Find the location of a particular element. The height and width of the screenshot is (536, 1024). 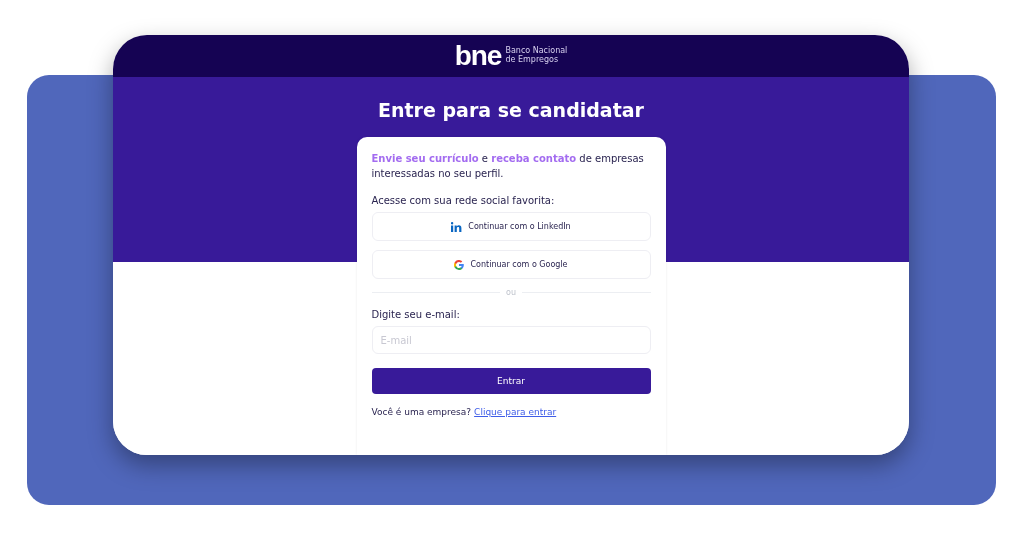

company-link: Clique para entrar is located at coordinates (515, 412).